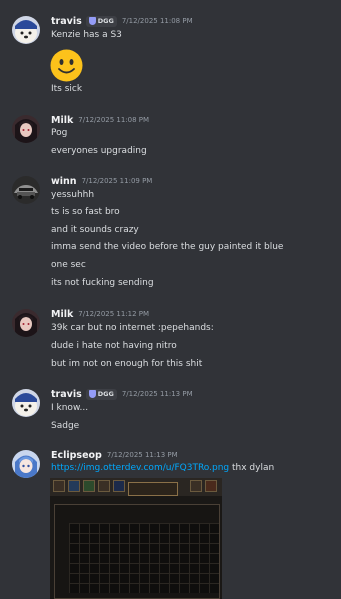  Describe the element at coordinates (102, 283) in the screenshot. I see `message-text: its not fucking sending` at that location.